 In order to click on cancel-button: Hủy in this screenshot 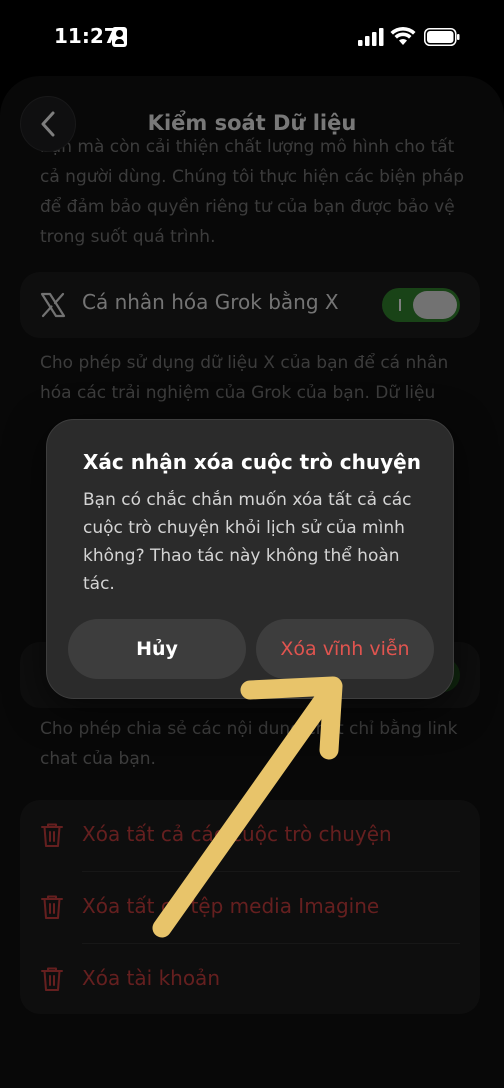, I will do `click(157, 649)`.